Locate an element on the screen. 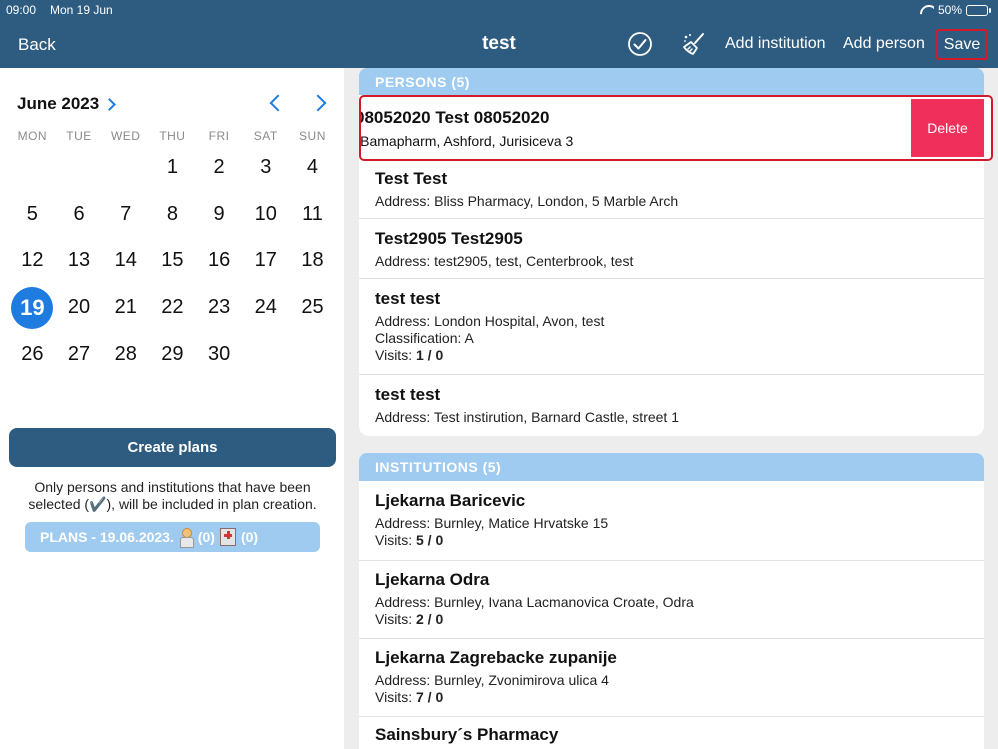  calendar-day-number: 27 is located at coordinates (79, 354).